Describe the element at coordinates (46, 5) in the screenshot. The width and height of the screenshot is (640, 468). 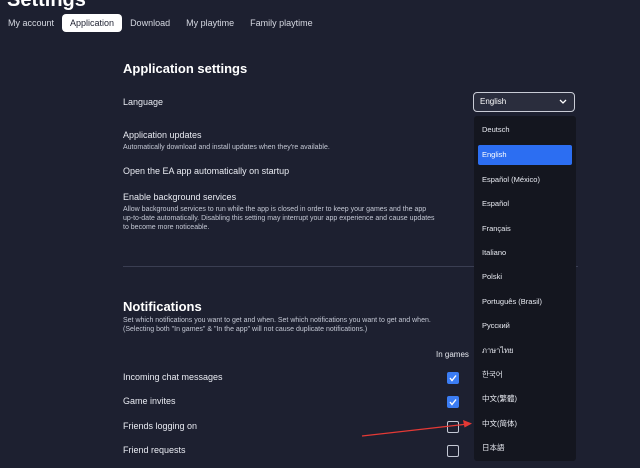
I see `page-title: Settings` at that location.